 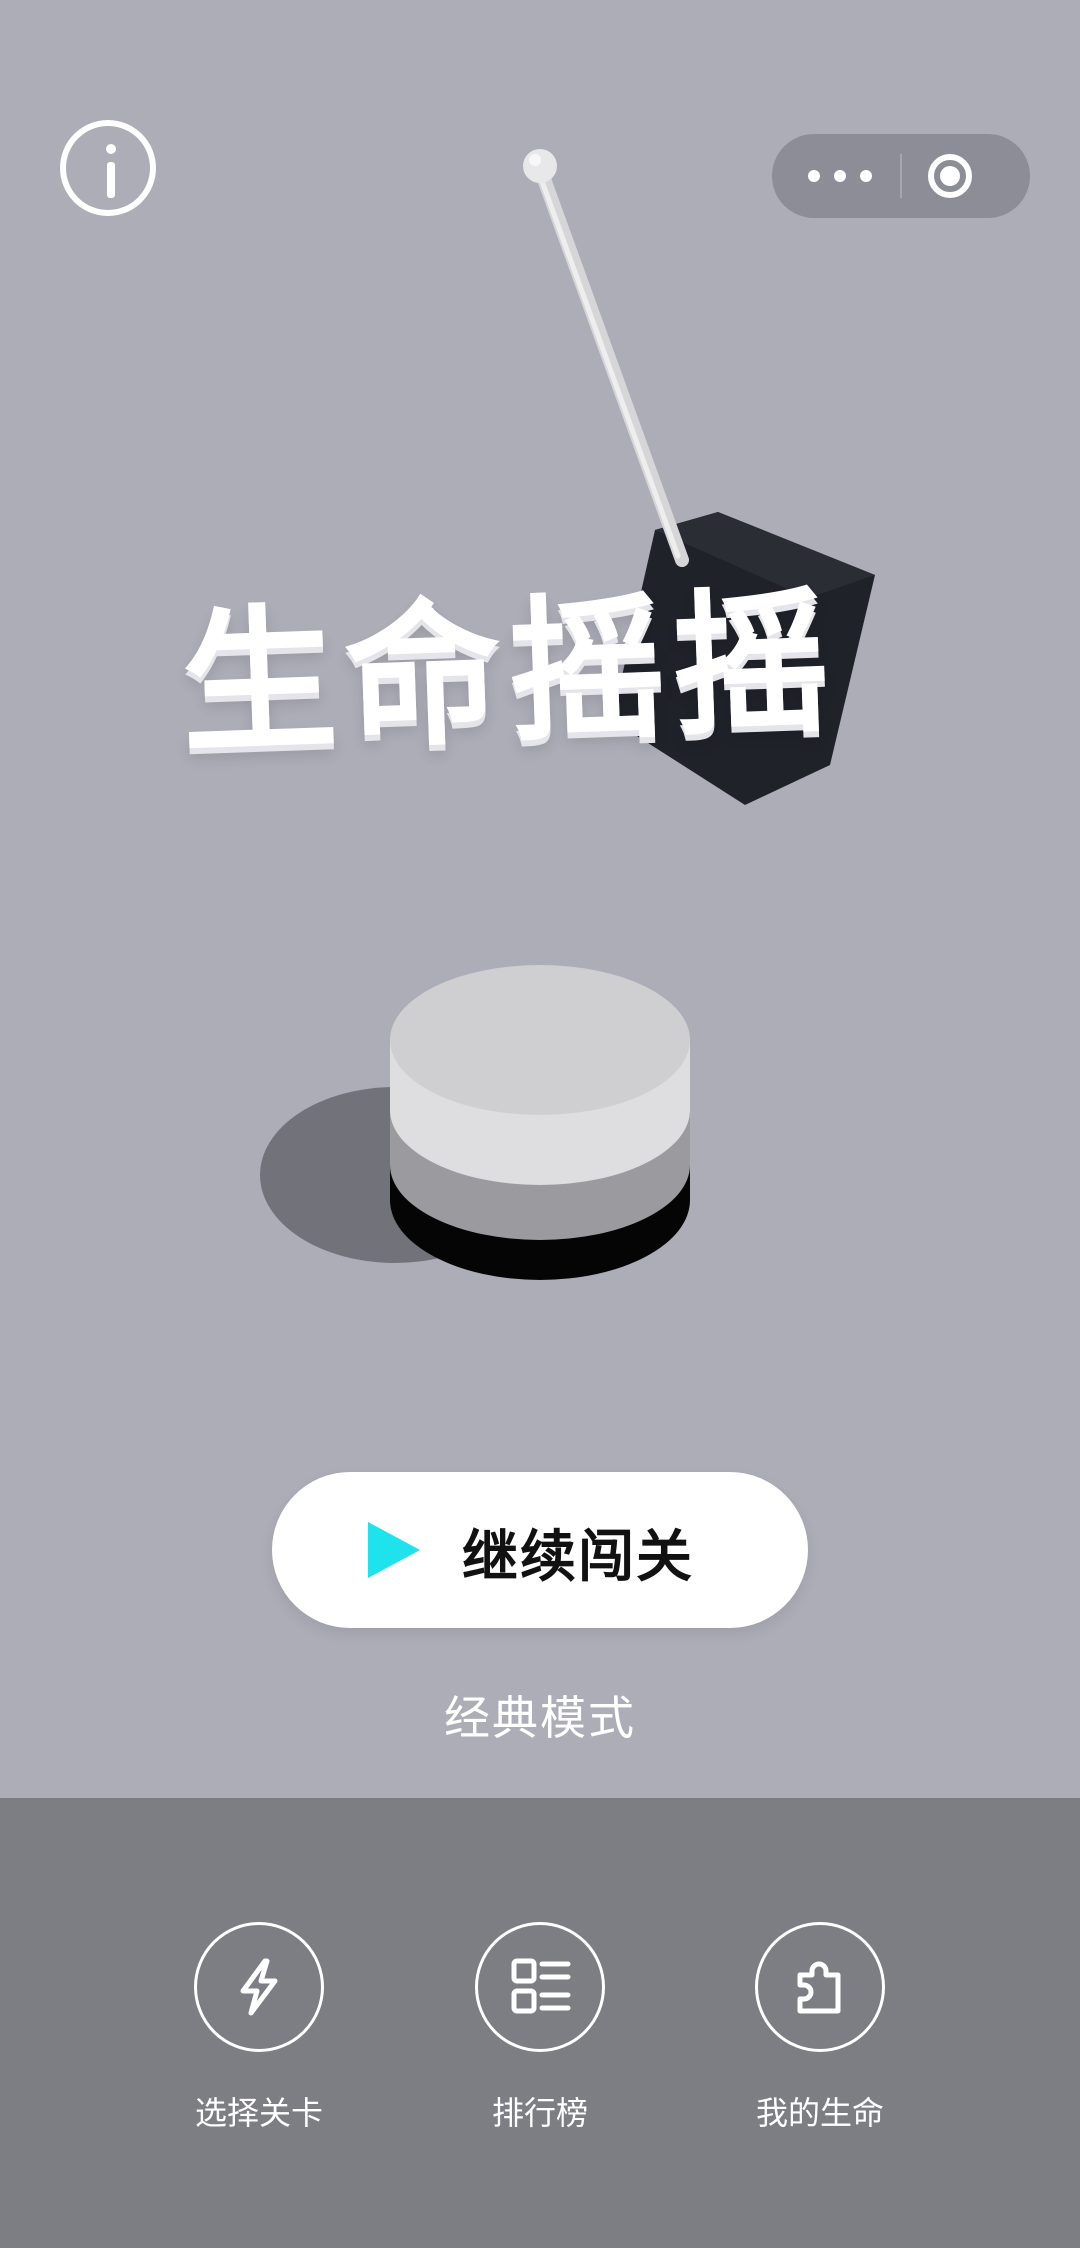 I want to click on capsule-menu, so click(x=901, y=176).